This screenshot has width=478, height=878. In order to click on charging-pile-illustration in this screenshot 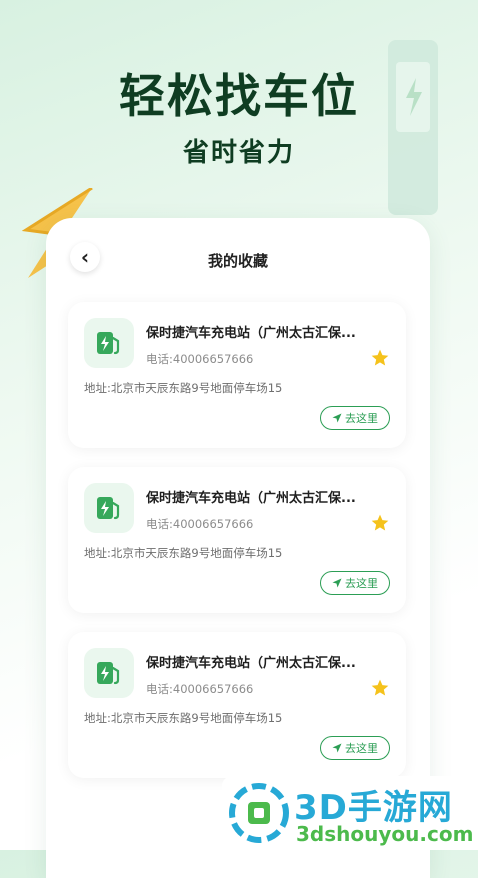, I will do `click(413, 127)`.